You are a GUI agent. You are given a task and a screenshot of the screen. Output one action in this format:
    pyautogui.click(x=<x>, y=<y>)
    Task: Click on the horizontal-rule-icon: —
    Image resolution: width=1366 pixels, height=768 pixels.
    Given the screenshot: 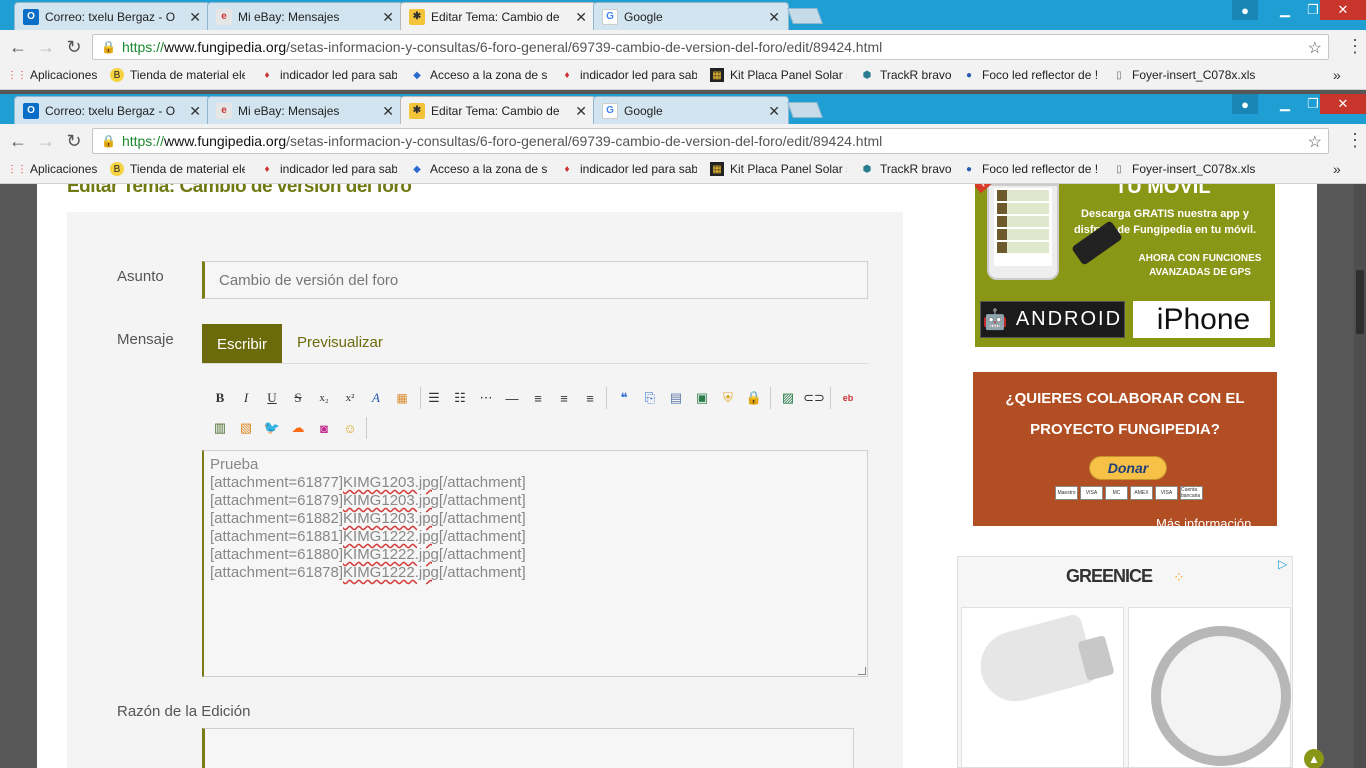 What is the action you would take?
    pyautogui.click(x=512, y=398)
    